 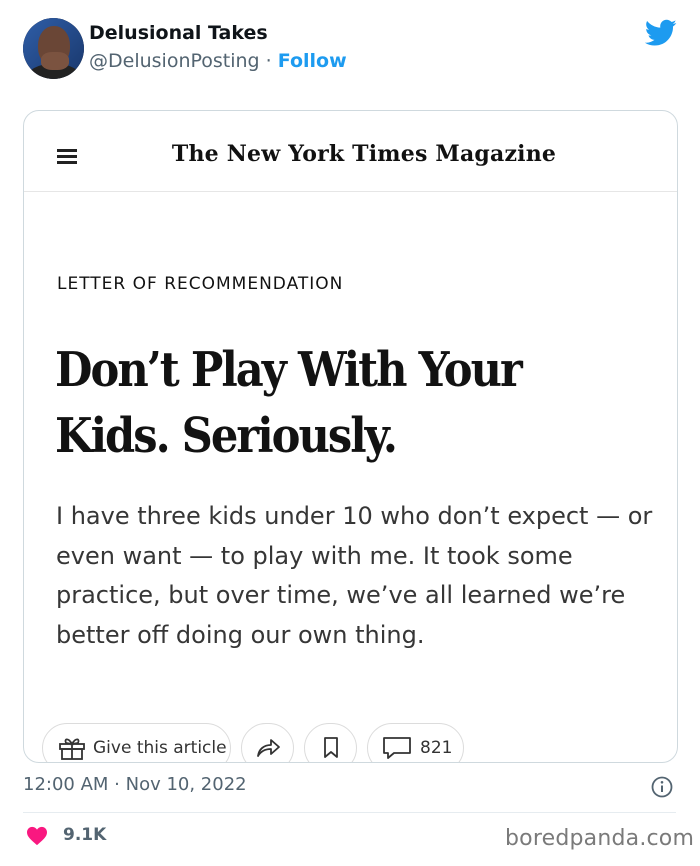 I want to click on info-icon, so click(x=662, y=787).